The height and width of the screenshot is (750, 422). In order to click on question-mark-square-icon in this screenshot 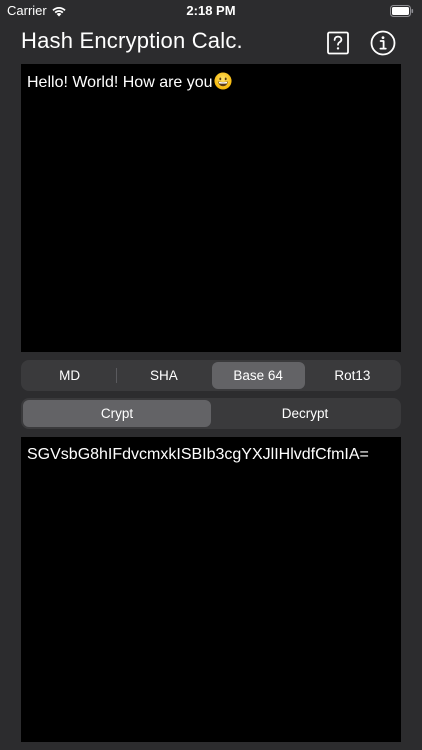, I will do `click(338, 43)`.